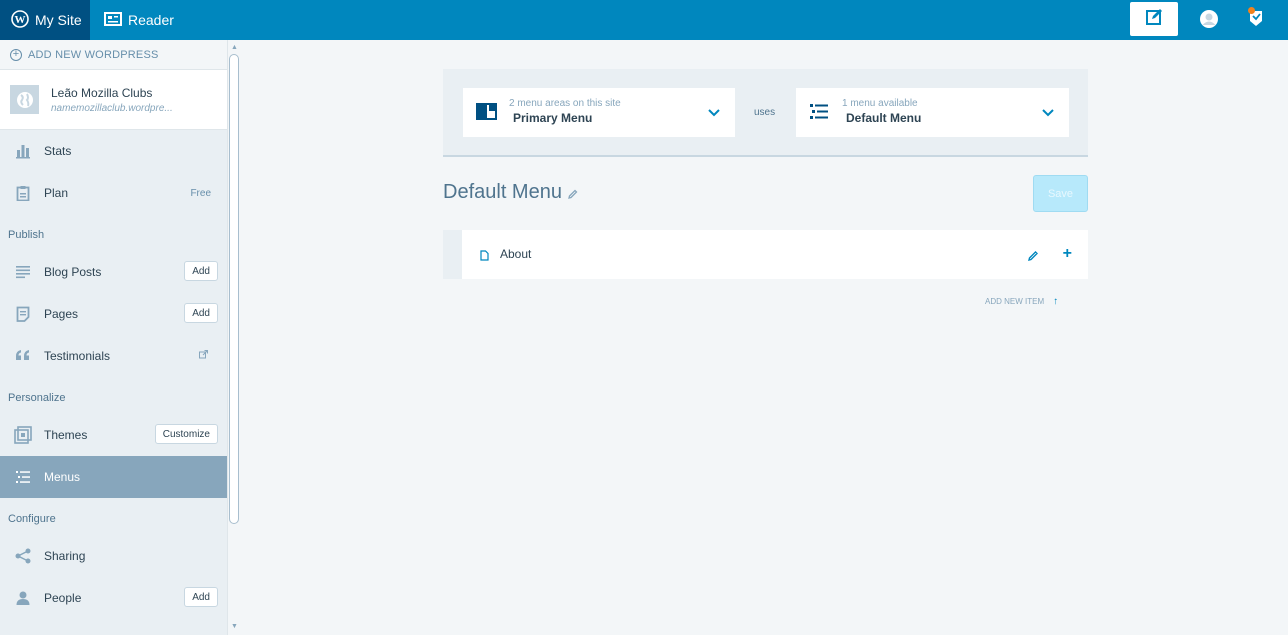 The height and width of the screenshot is (635, 1288). What do you see at coordinates (201, 271) in the screenshot?
I see `add-blog-post-button: Add` at bounding box center [201, 271].